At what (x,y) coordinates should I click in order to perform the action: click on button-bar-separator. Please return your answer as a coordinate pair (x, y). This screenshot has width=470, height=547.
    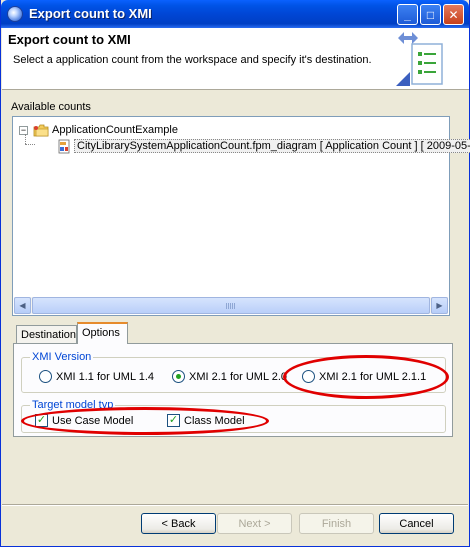
    Looking at the image, I should click on (235, 505).